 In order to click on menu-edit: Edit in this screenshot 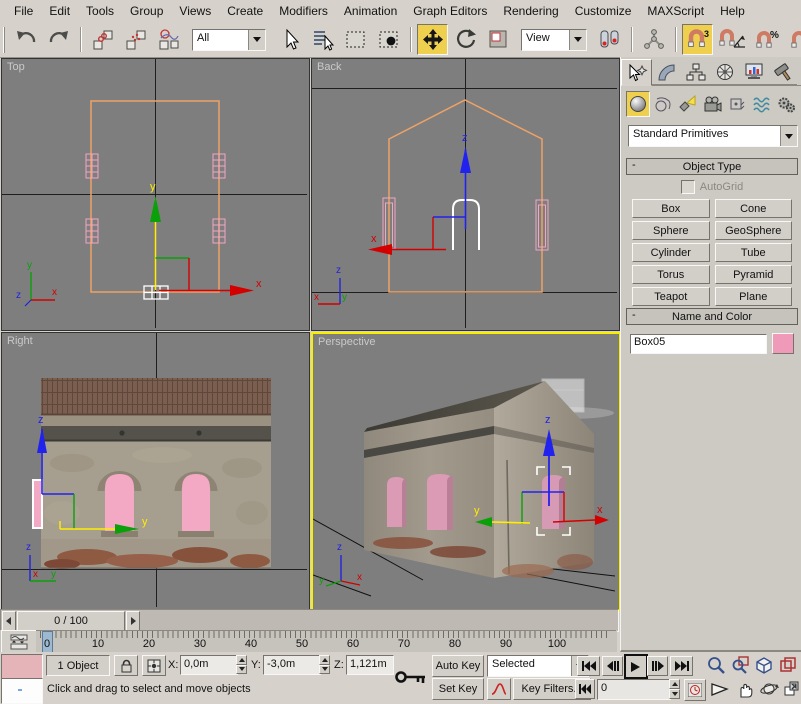, I will do `click(59, 11)`.